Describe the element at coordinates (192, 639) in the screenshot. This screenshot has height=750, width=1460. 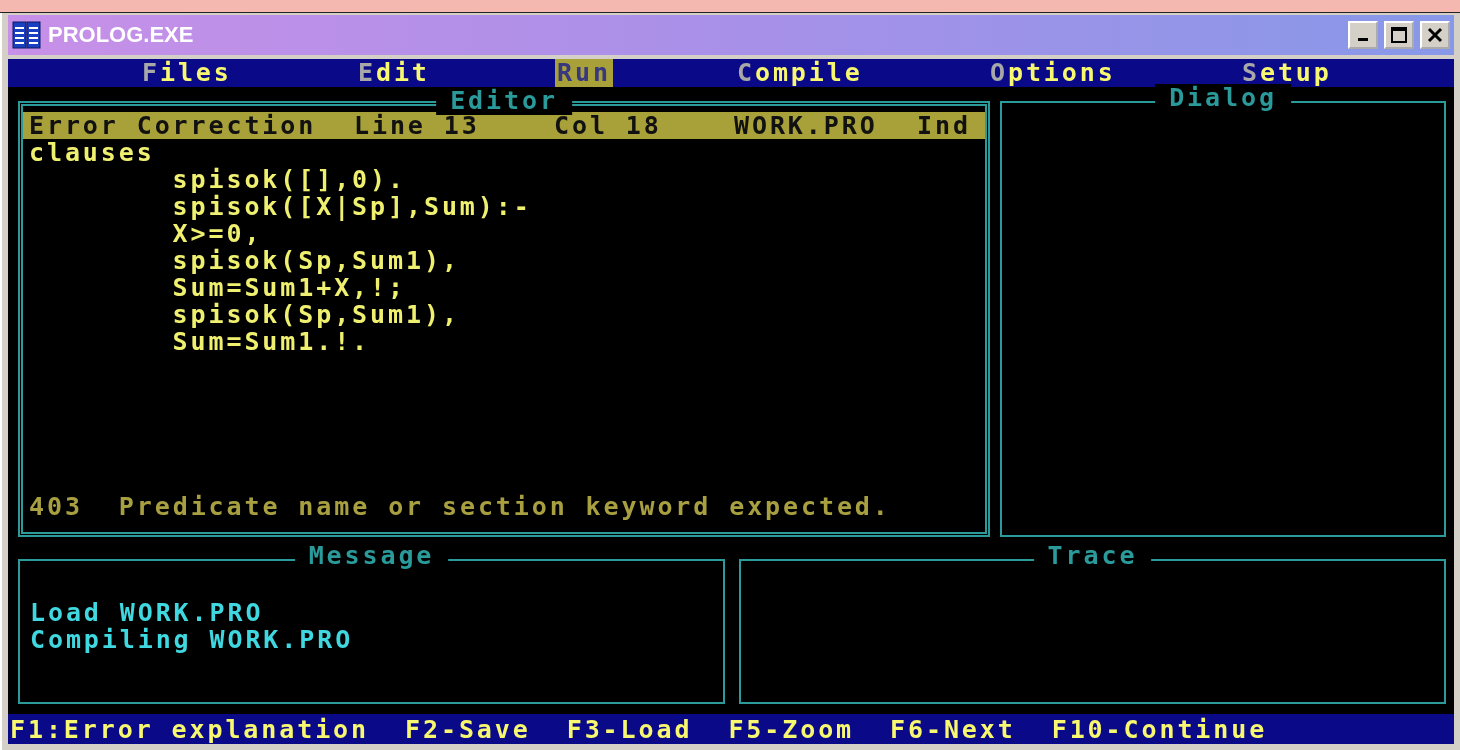
I see `message-line: Compiling WORK.PRO` at that location.